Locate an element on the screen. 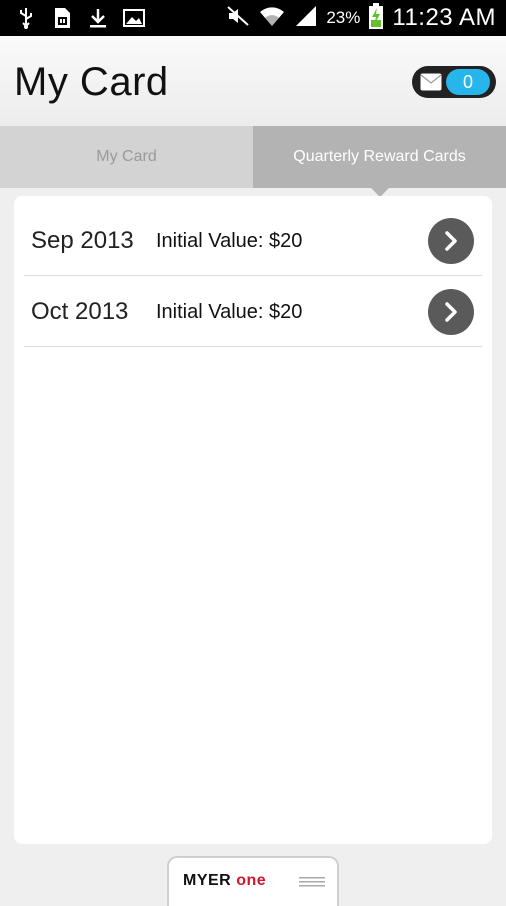  image-icon is located at coordinates (134, 18).